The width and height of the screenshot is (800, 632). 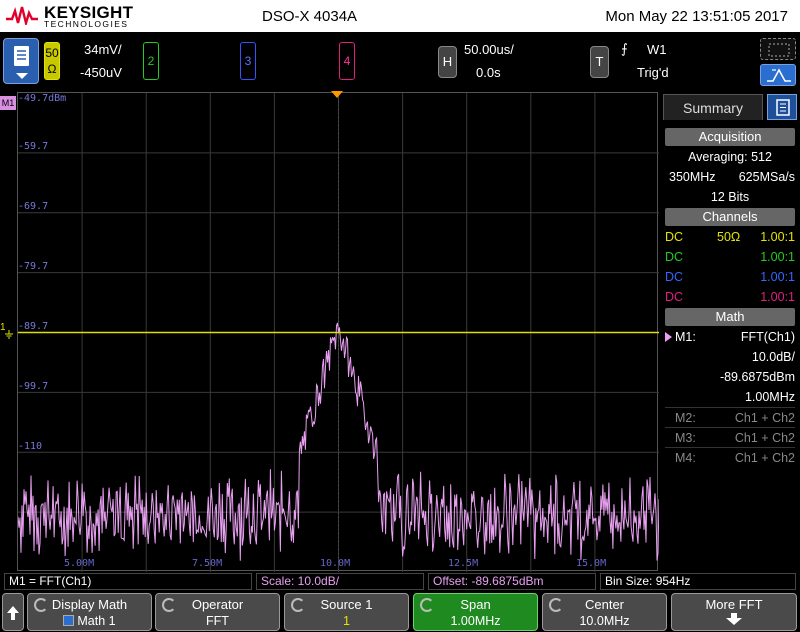 What do you see at coordinates (86, 24) in the screenshot?
I see `brand-subtitle: TECHNOLOGIES` at bounding box center [86, 24].